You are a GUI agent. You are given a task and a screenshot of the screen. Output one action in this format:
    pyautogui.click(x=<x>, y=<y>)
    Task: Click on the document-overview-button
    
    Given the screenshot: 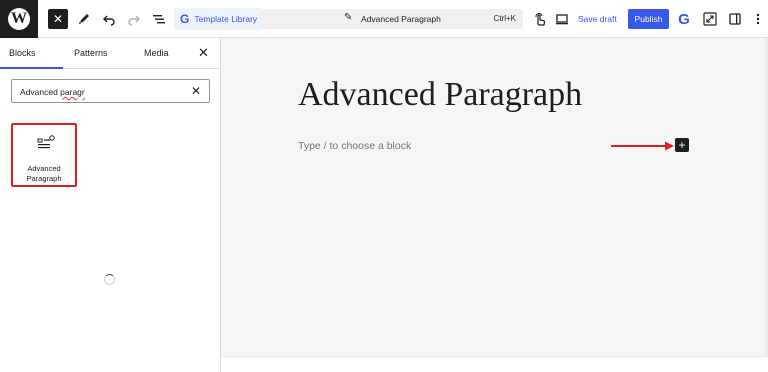 What is the action you would take?
    pyautogui.click(x=159, y=19)
    